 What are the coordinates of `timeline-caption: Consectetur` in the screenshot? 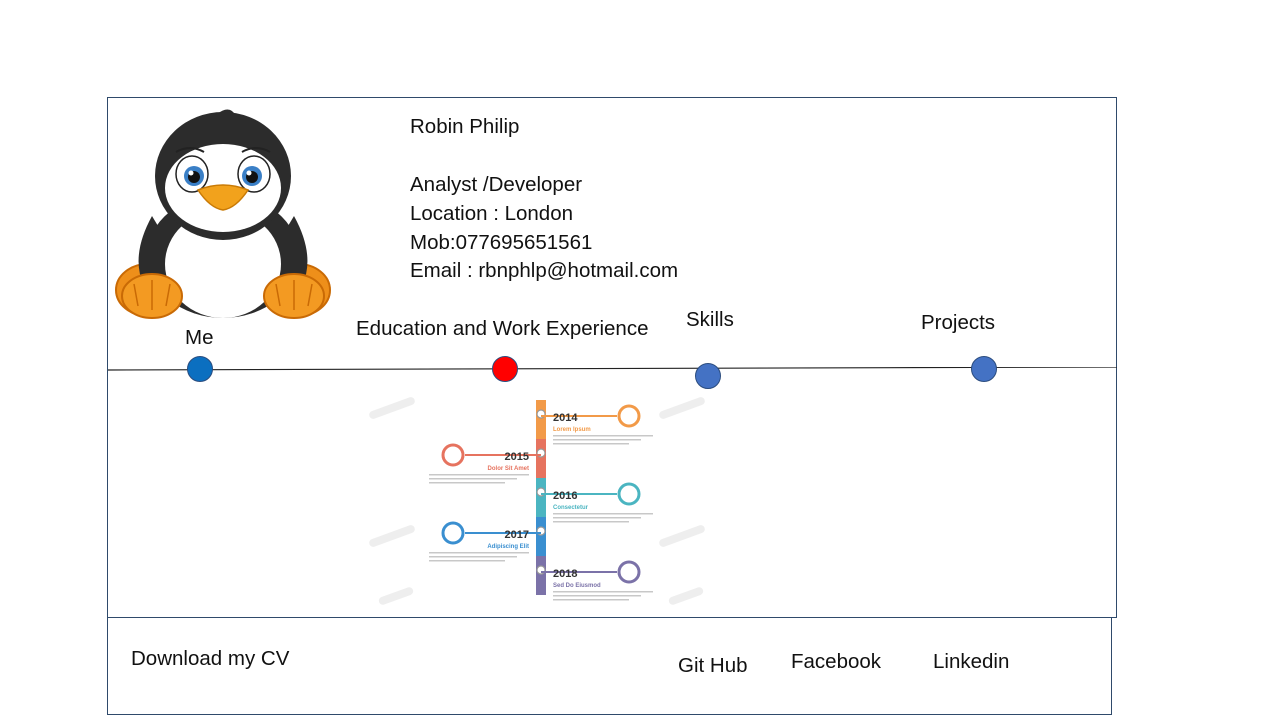 It's located at (571, 508).